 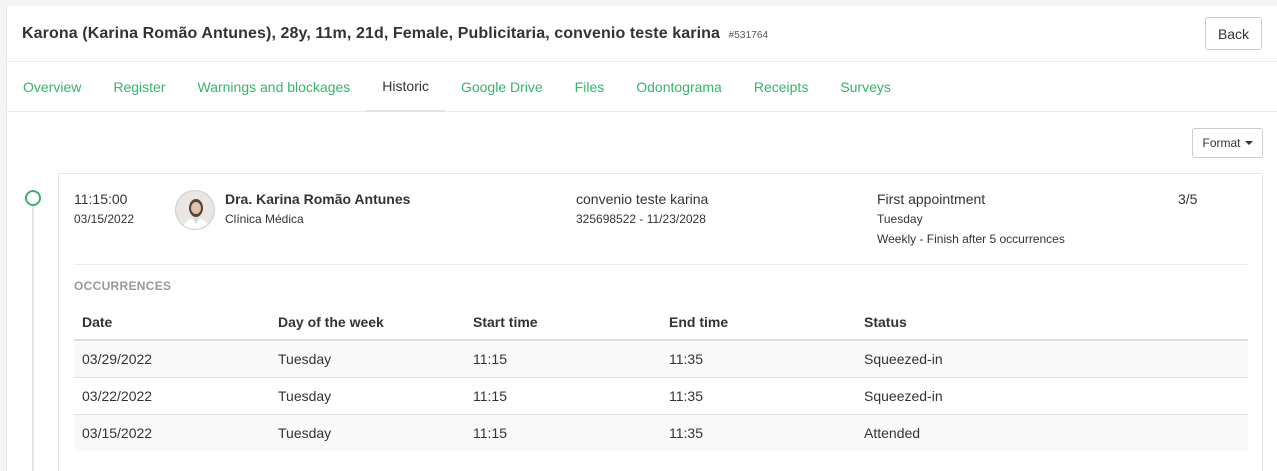 What do you see at coordinates (563, 323) in the screenshot?
I see `column-header-start-time: Start time` at bounding box center [563, 323].